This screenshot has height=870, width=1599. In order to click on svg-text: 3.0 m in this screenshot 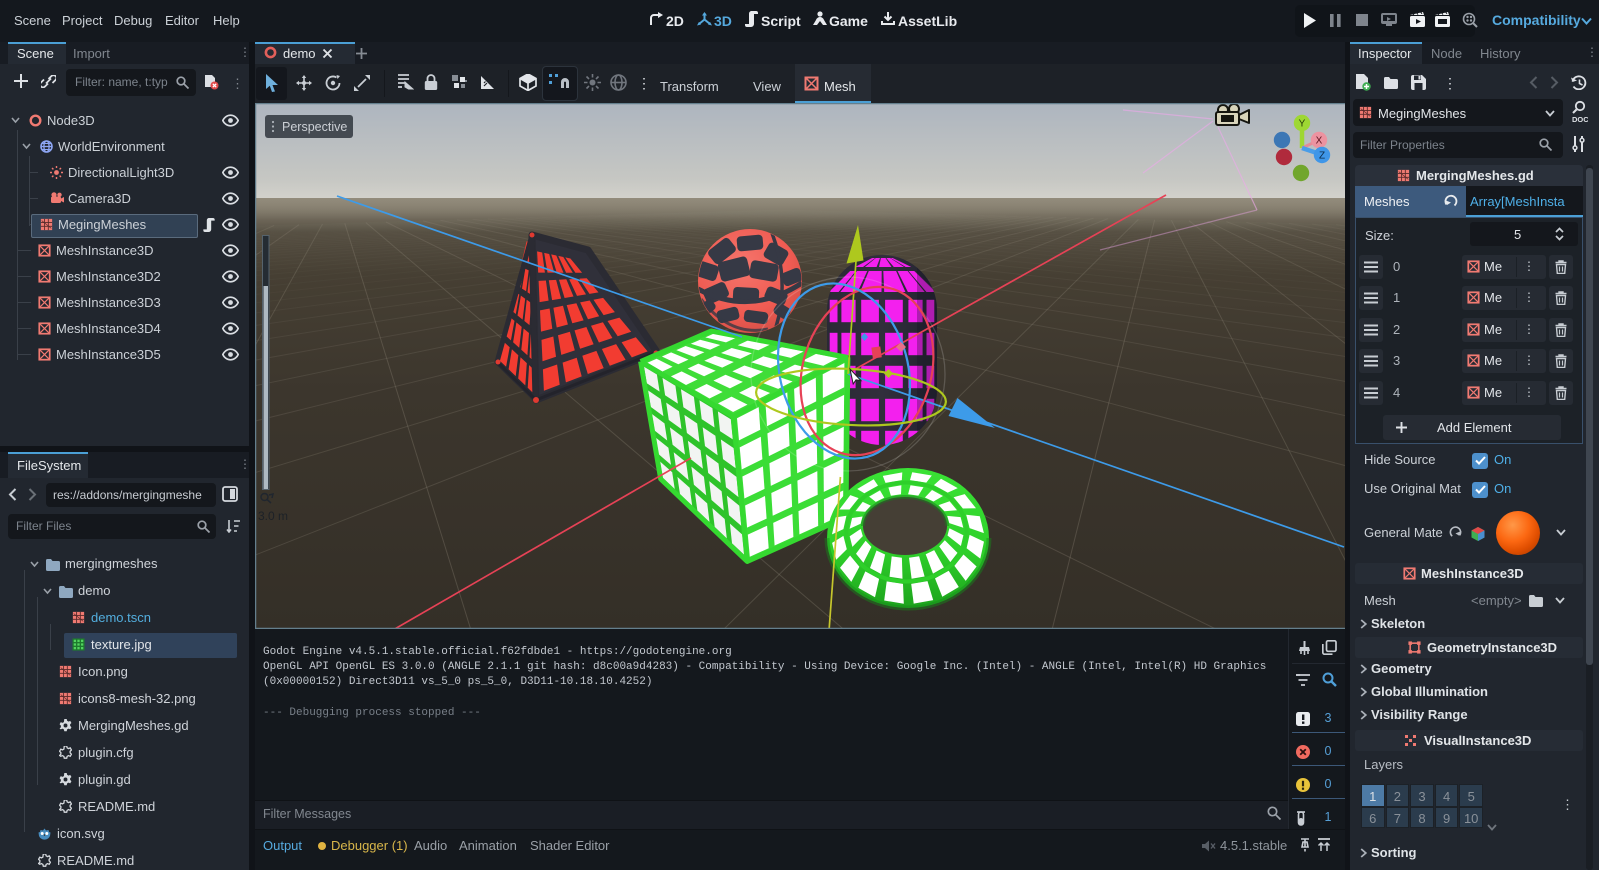, I will do `click(273, 516)`.